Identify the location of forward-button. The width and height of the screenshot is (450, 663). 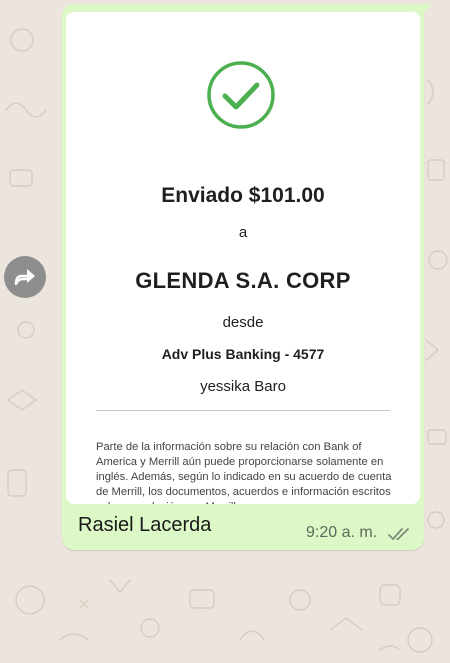
(25, 277).